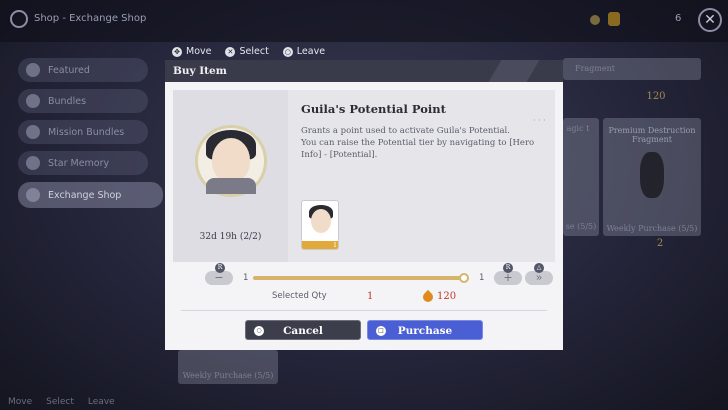 The height and width of the screenshot is (410, 728). I want to click on breadcrumb: Shop - Exchange Shop, so click(90, 18).